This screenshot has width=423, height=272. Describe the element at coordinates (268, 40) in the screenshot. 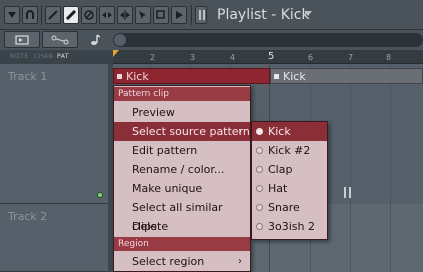

I see `horizontal-scrollbar` at that location.